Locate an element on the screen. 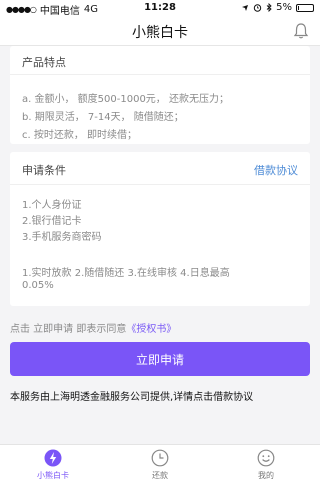  tab-mine: 我的 is located at coordinates (266, 462).